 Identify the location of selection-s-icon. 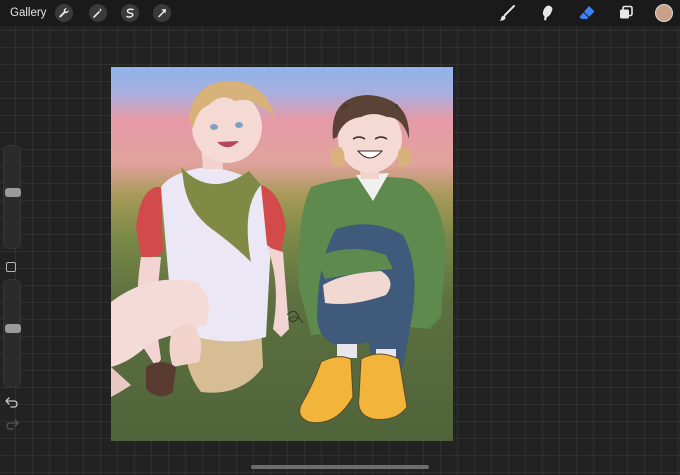
(130, 13).